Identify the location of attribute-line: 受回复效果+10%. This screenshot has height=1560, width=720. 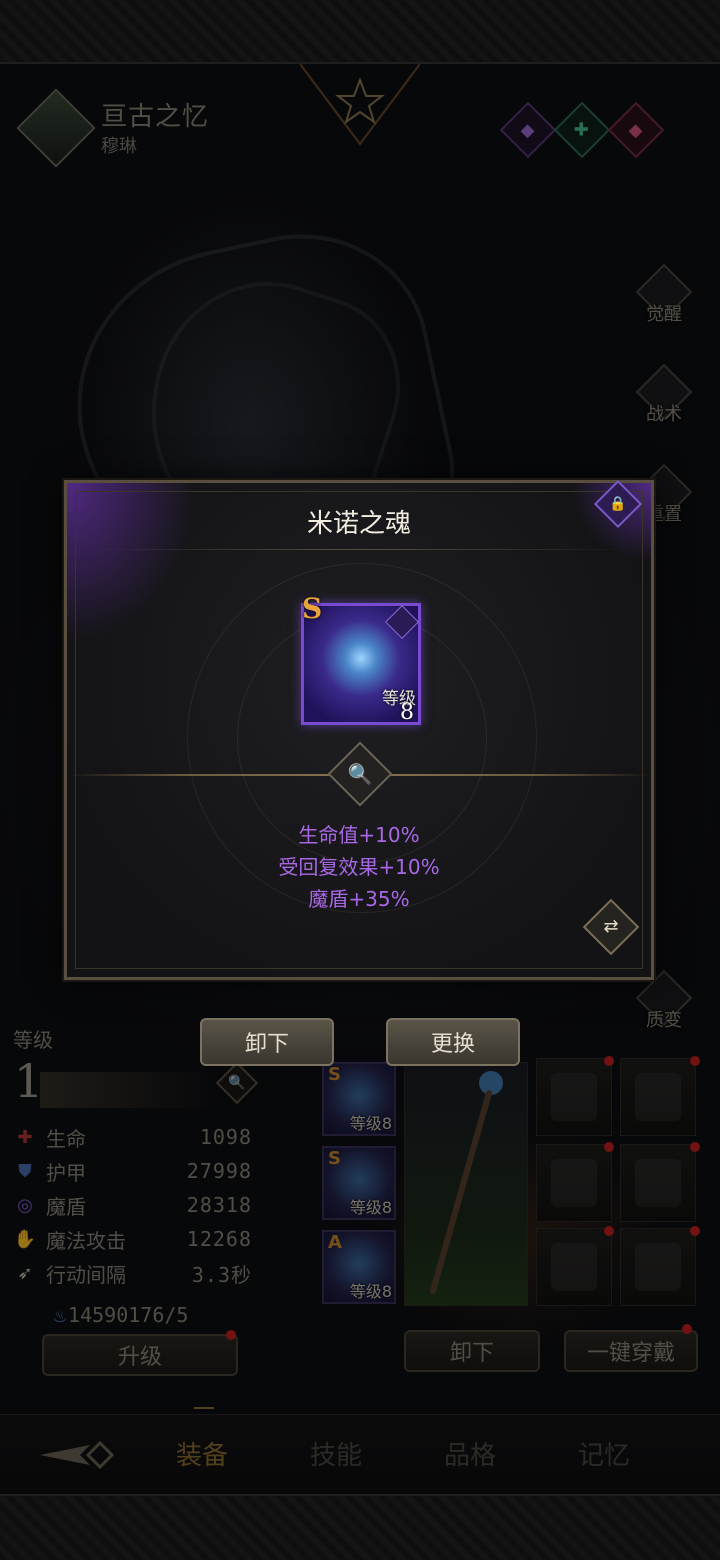
(359, 867).